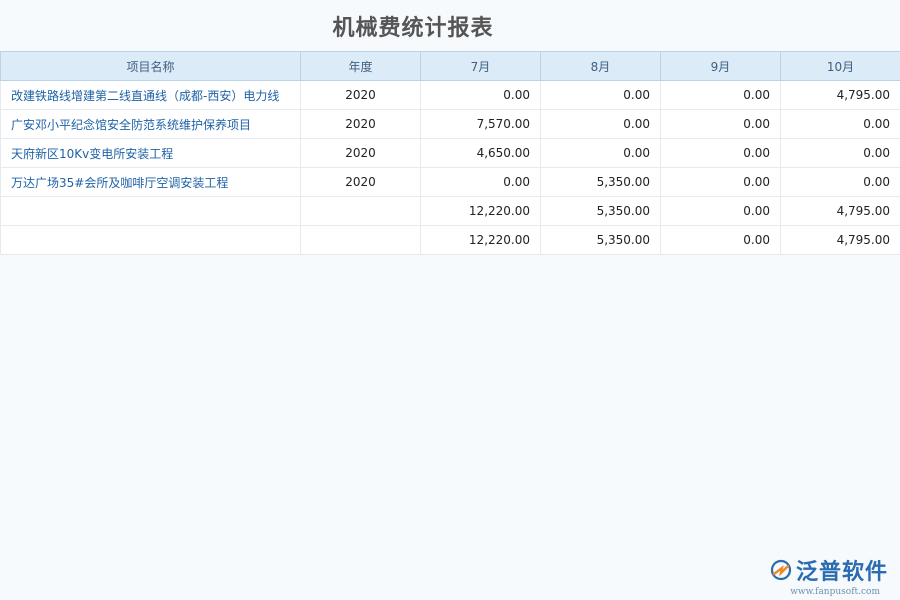 This screenshot has height=600, width=900. What do you see at coordinates (413, 26) in the screenshot?
I see `page-title: 机械费统计报表` at bounding box center [413, 26].